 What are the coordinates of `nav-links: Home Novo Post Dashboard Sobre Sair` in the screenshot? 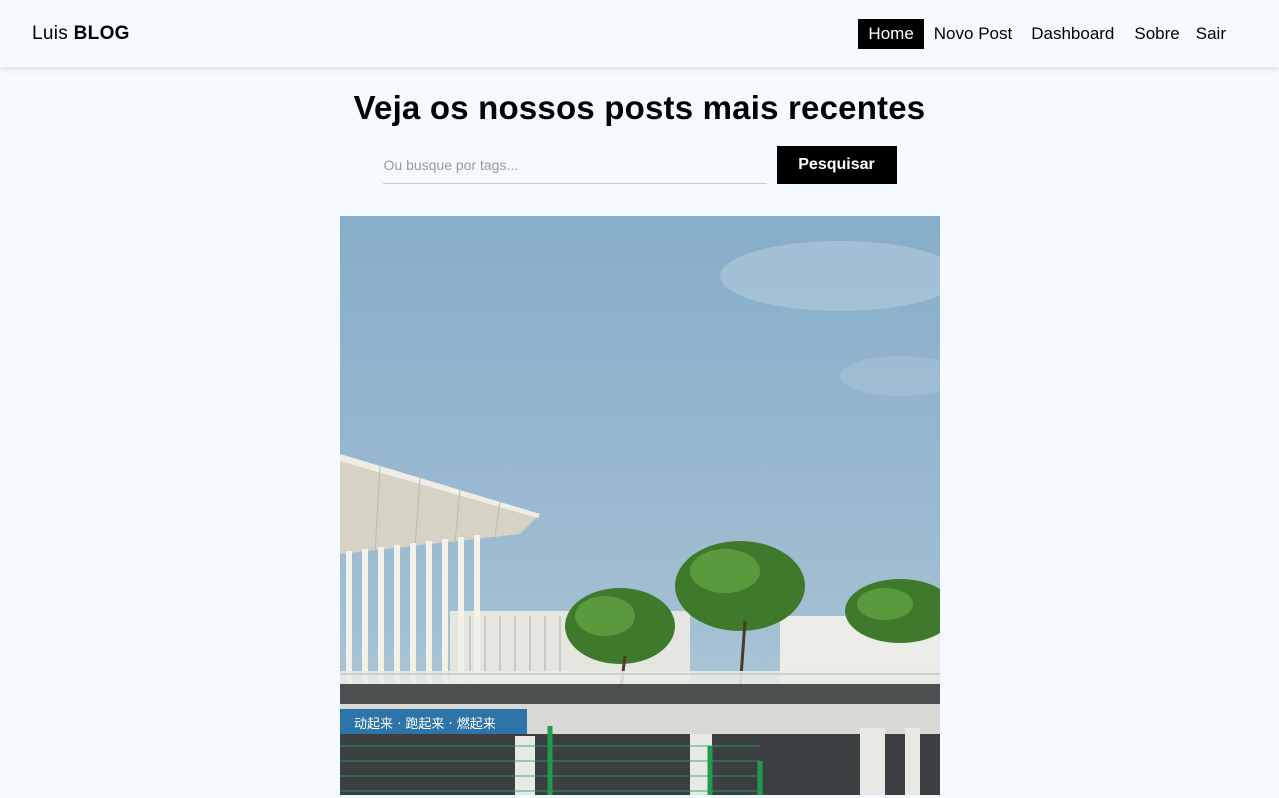 It's located at (1042, 33).